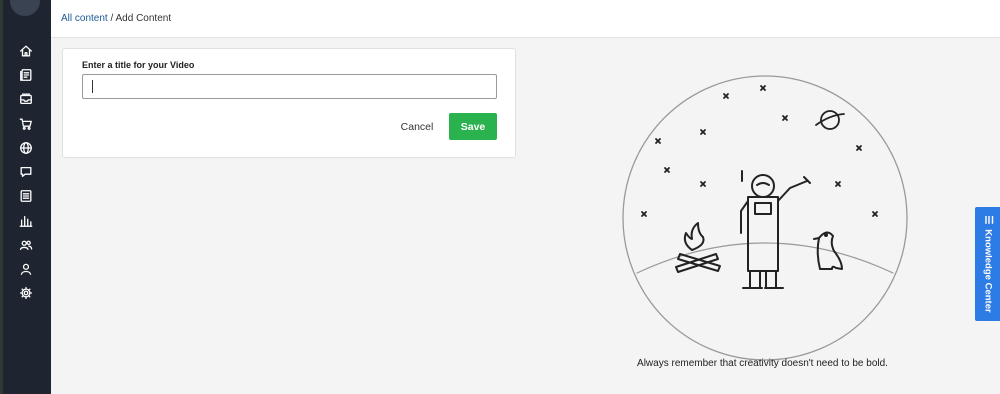  I want to click on top-bar: All content / Add Content, so click(525, 19).